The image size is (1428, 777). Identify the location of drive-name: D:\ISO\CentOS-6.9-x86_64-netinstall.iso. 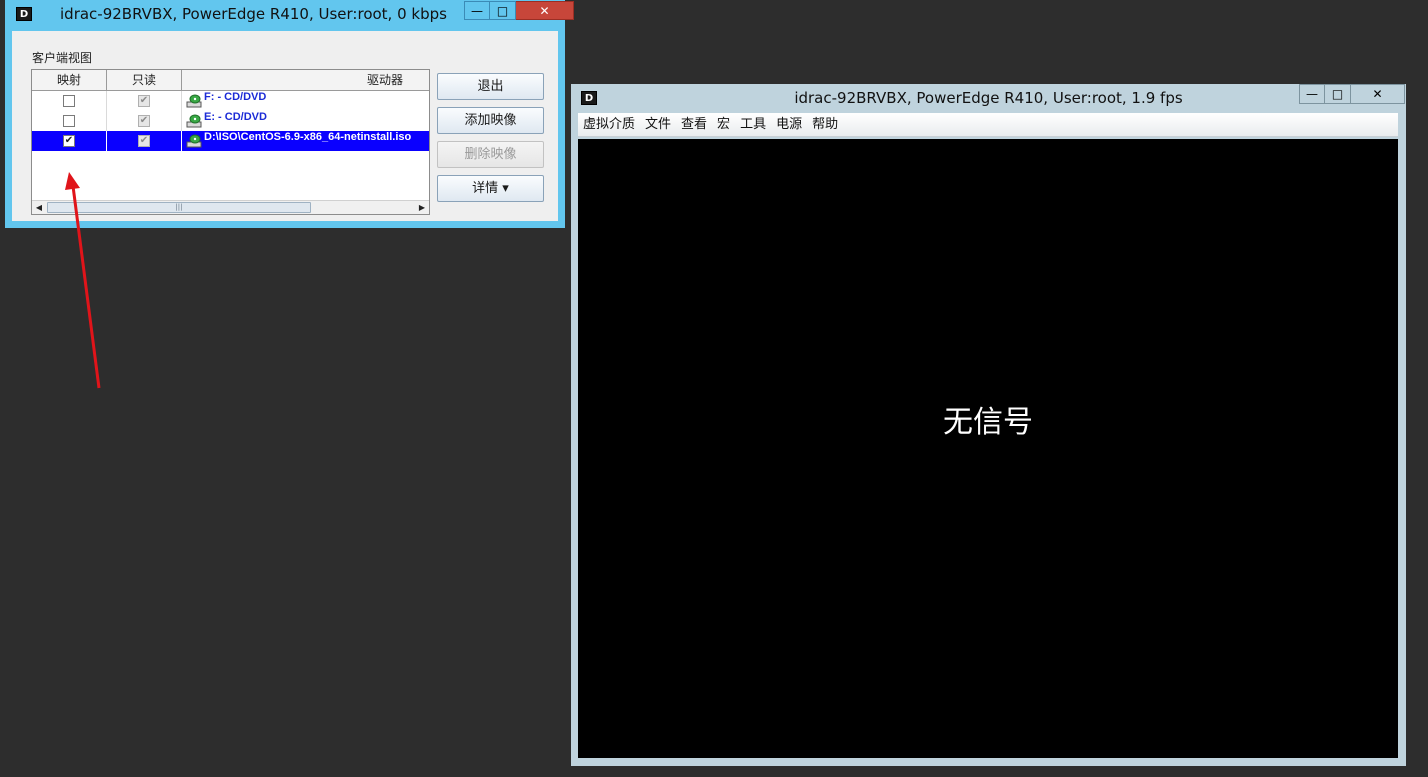
(308, 137).